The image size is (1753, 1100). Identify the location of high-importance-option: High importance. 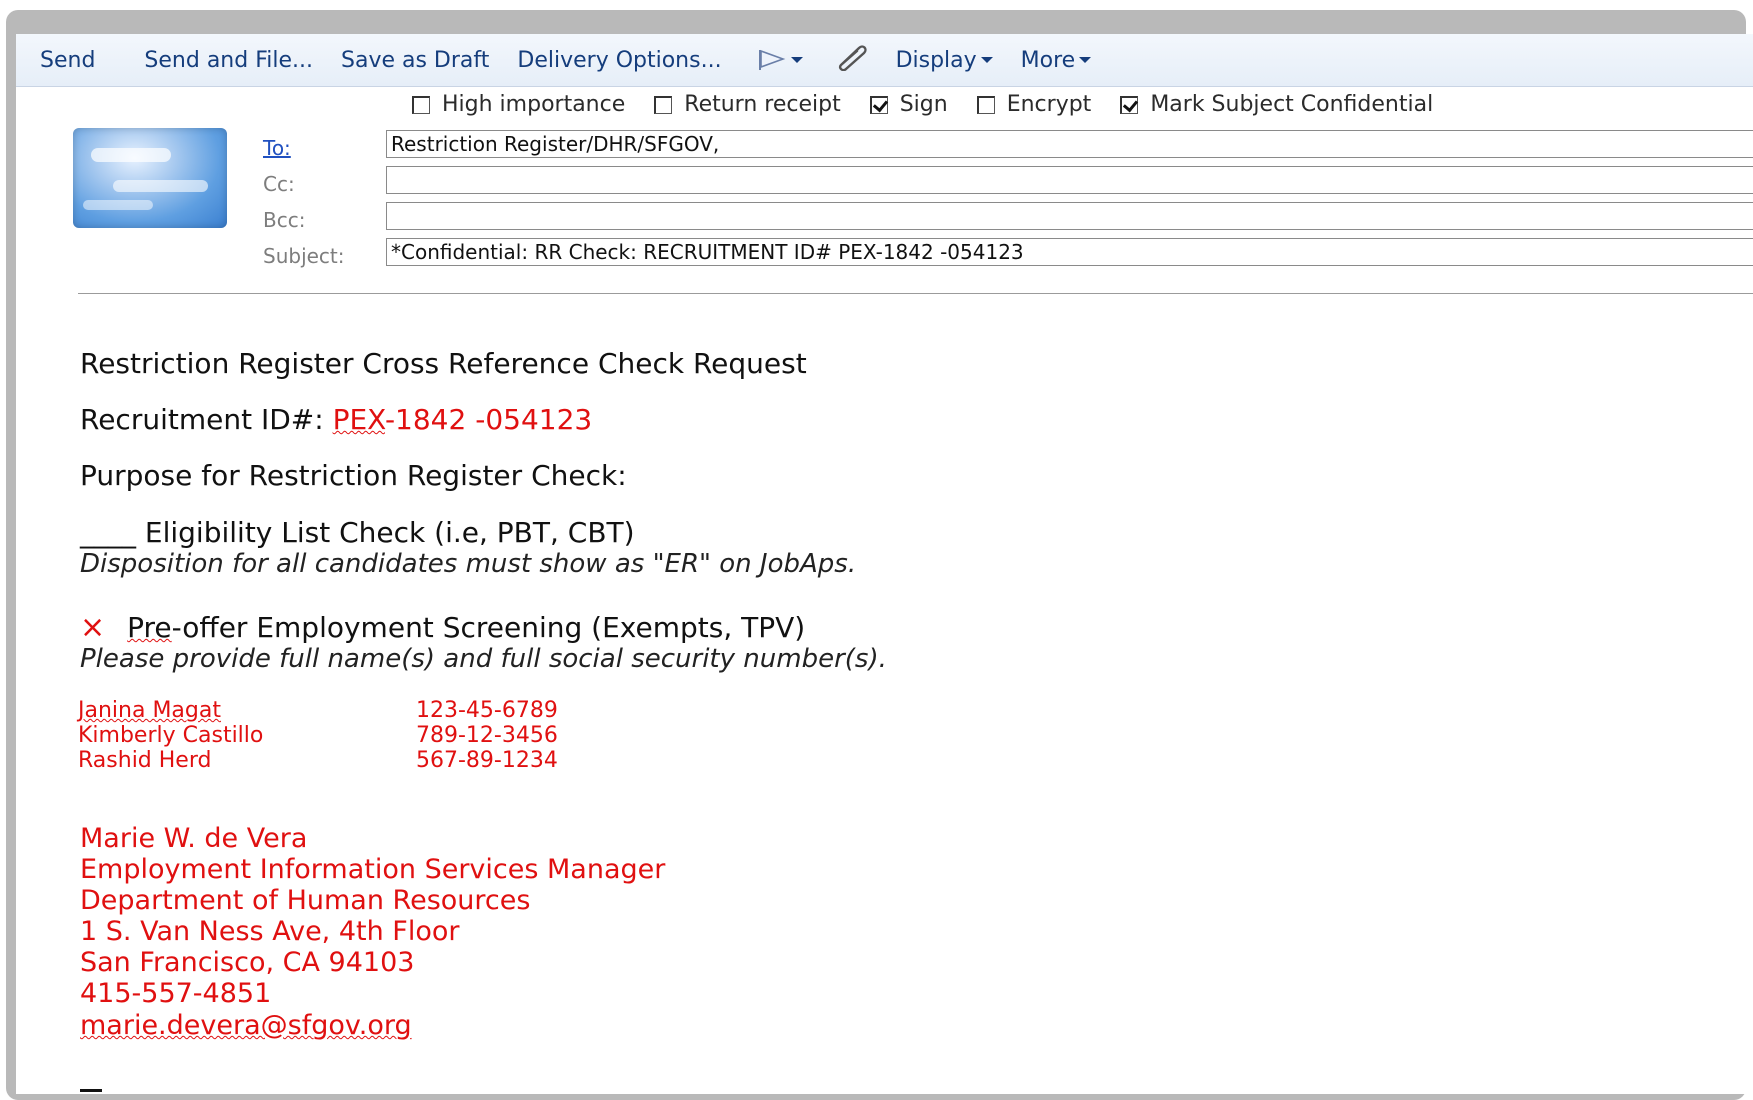
(518, 104).